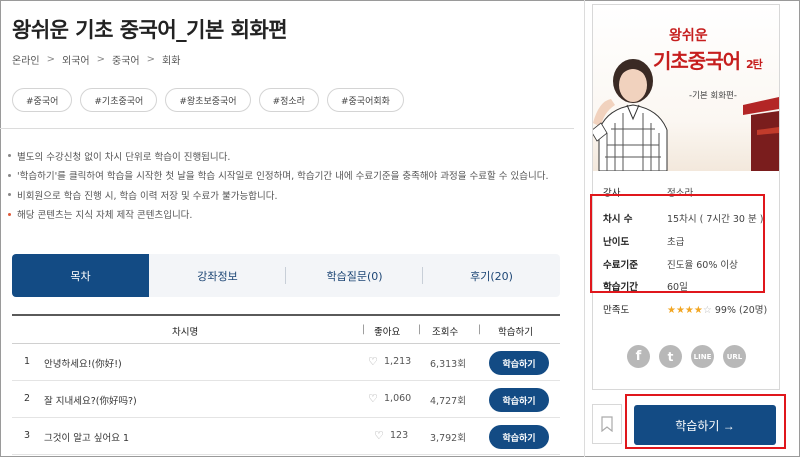  I want to click on tab-label: 강좌정보, so click(217, 276).